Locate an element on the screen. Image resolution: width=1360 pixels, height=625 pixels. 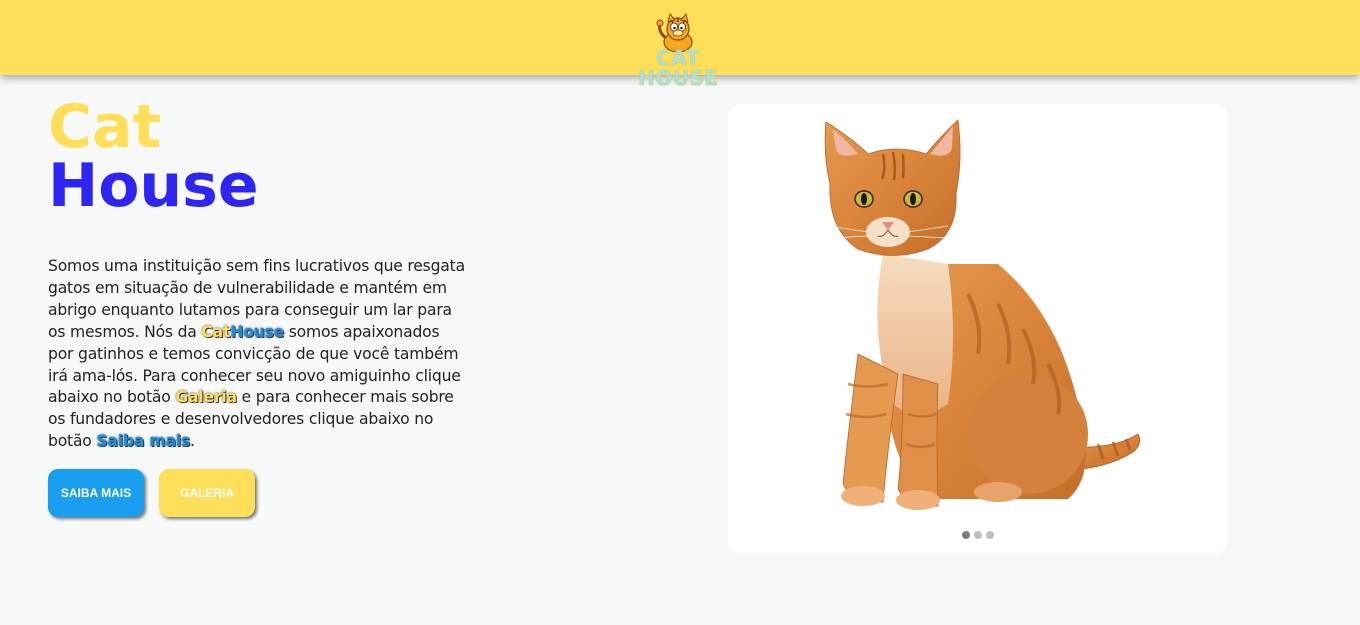
carousel-indicators is located at coordinates (978, 535).